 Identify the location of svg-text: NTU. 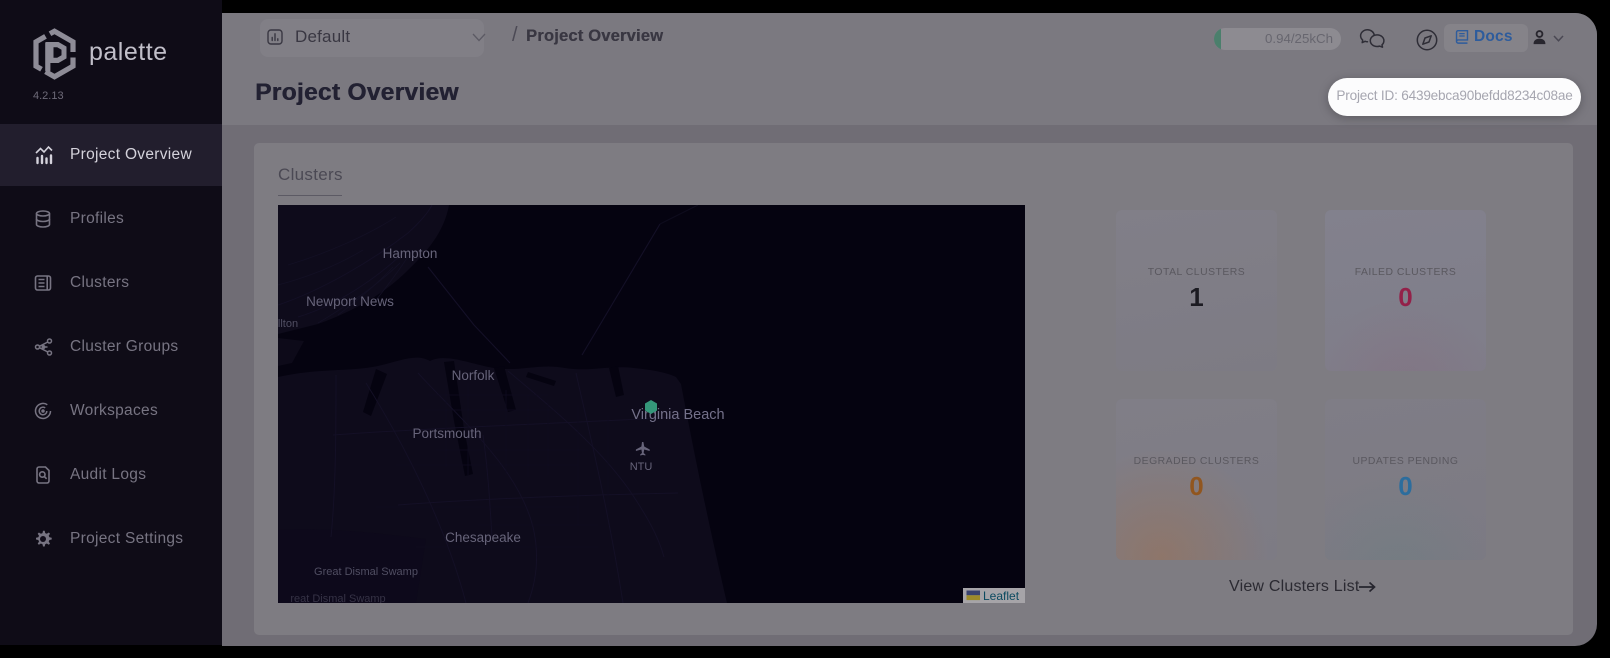
(641, 467).